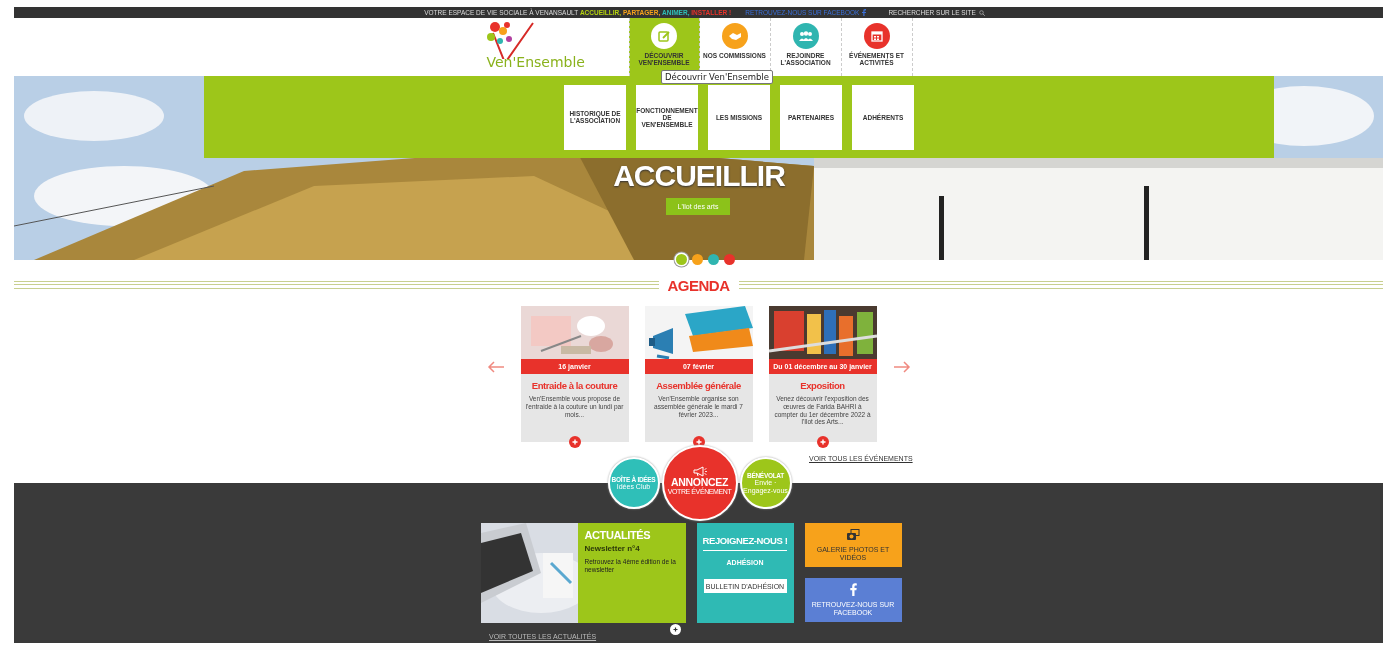 The image size is (1383, 648). Describe the element at coordinates (717, 77) in the screenshot. I see `hover-tooltip: Découvrir Ven'Ensemble` at that location.